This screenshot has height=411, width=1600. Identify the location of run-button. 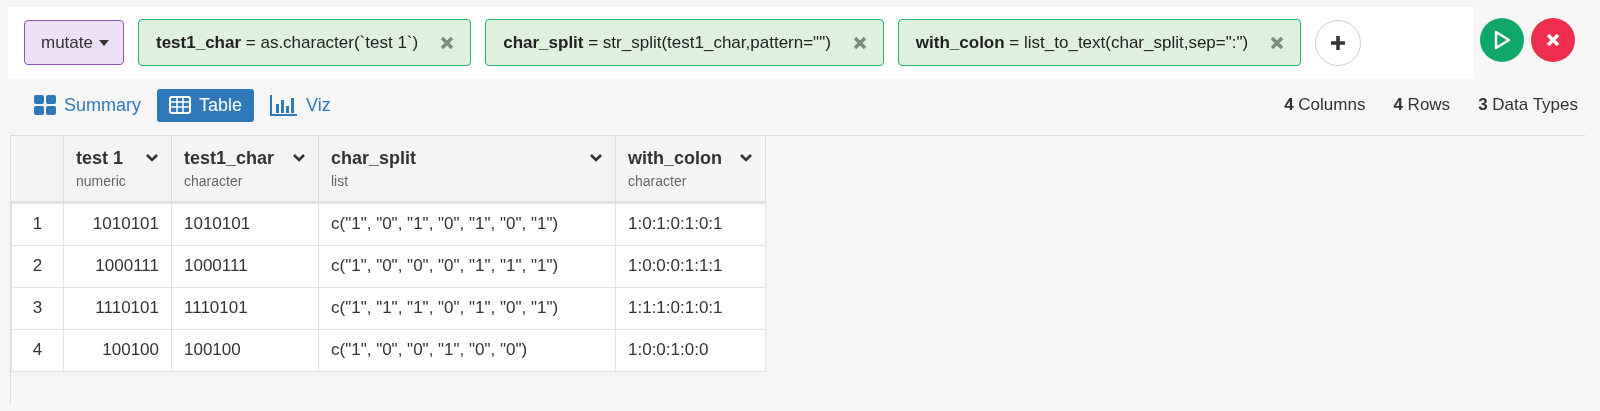
(1502, 40).